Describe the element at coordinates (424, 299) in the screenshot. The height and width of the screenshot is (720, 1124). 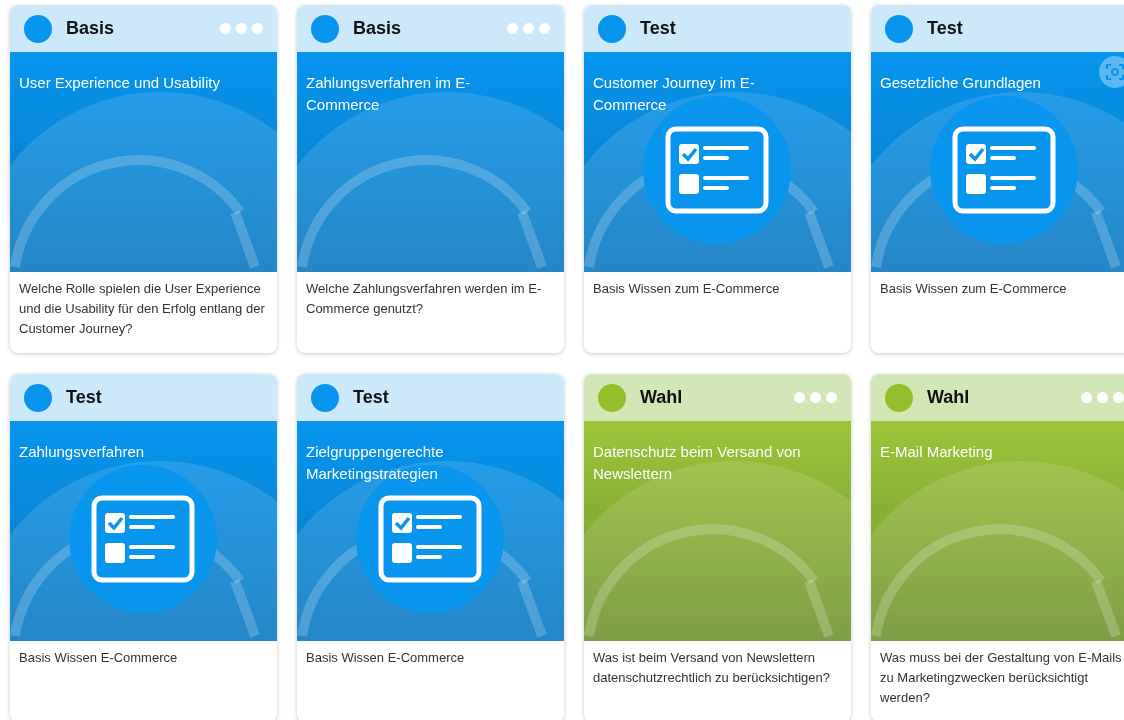
I see `card-description: Welche Zahlungsverfahren werden im E-Commerce genutzt?` at that location.